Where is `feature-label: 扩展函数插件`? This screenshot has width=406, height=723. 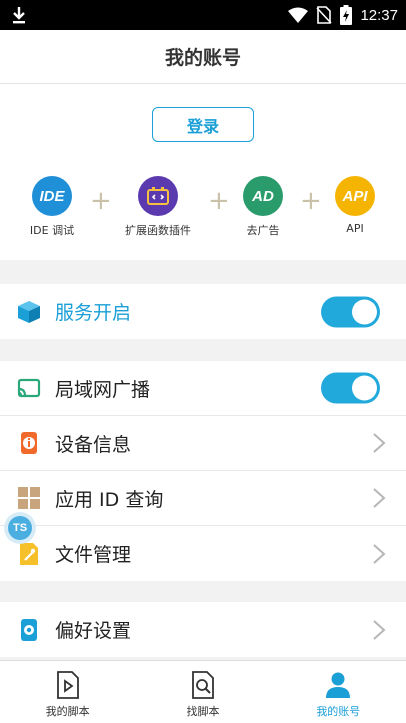 feature-label: 扩展函数插件 is located at coordinates (158, 230).